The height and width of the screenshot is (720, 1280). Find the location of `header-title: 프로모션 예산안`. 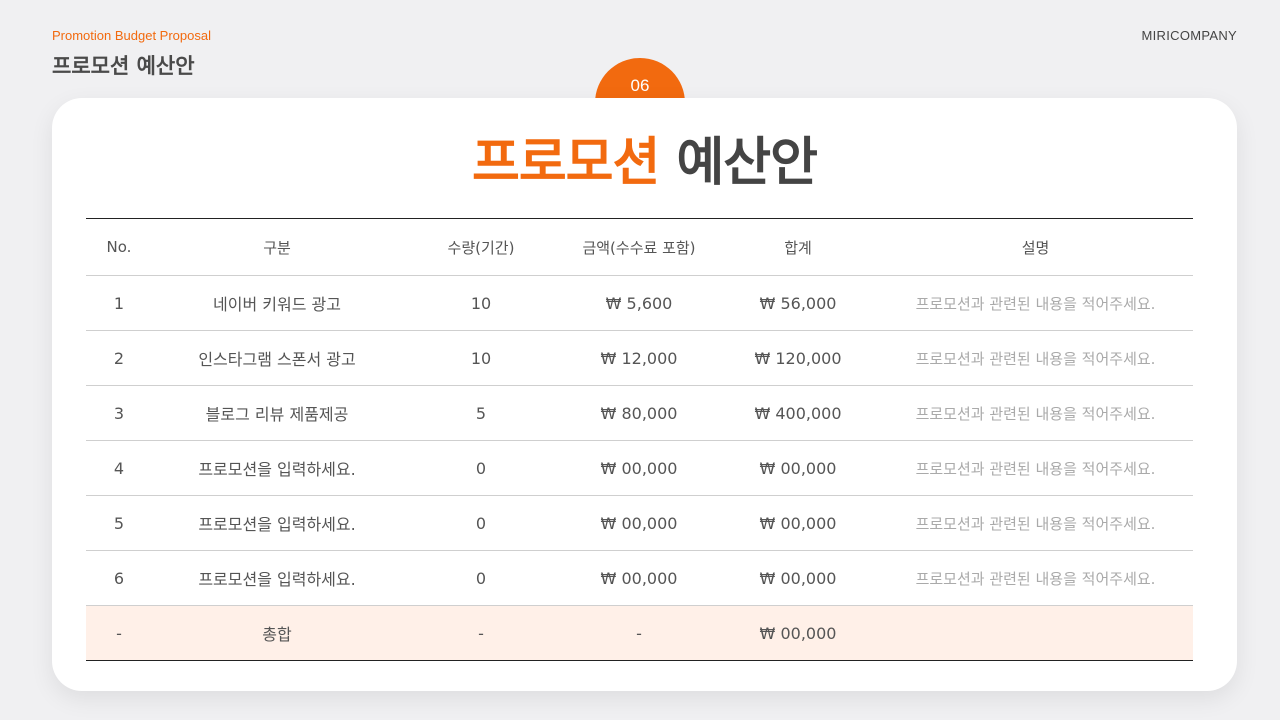

header-title: 프로모션 예산안 is located at coordinates (123, 66).